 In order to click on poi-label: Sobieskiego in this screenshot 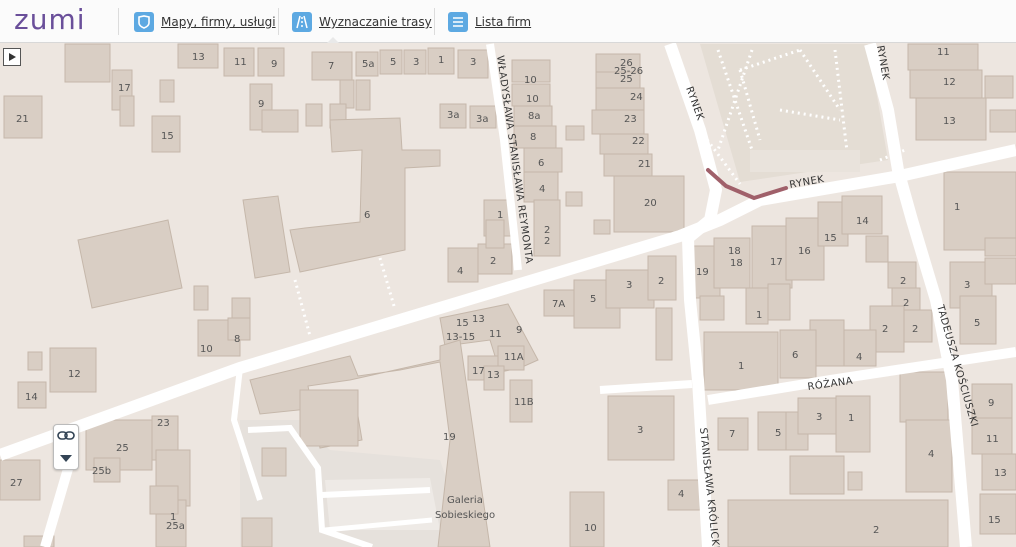, I will do `click(465, 515)`.